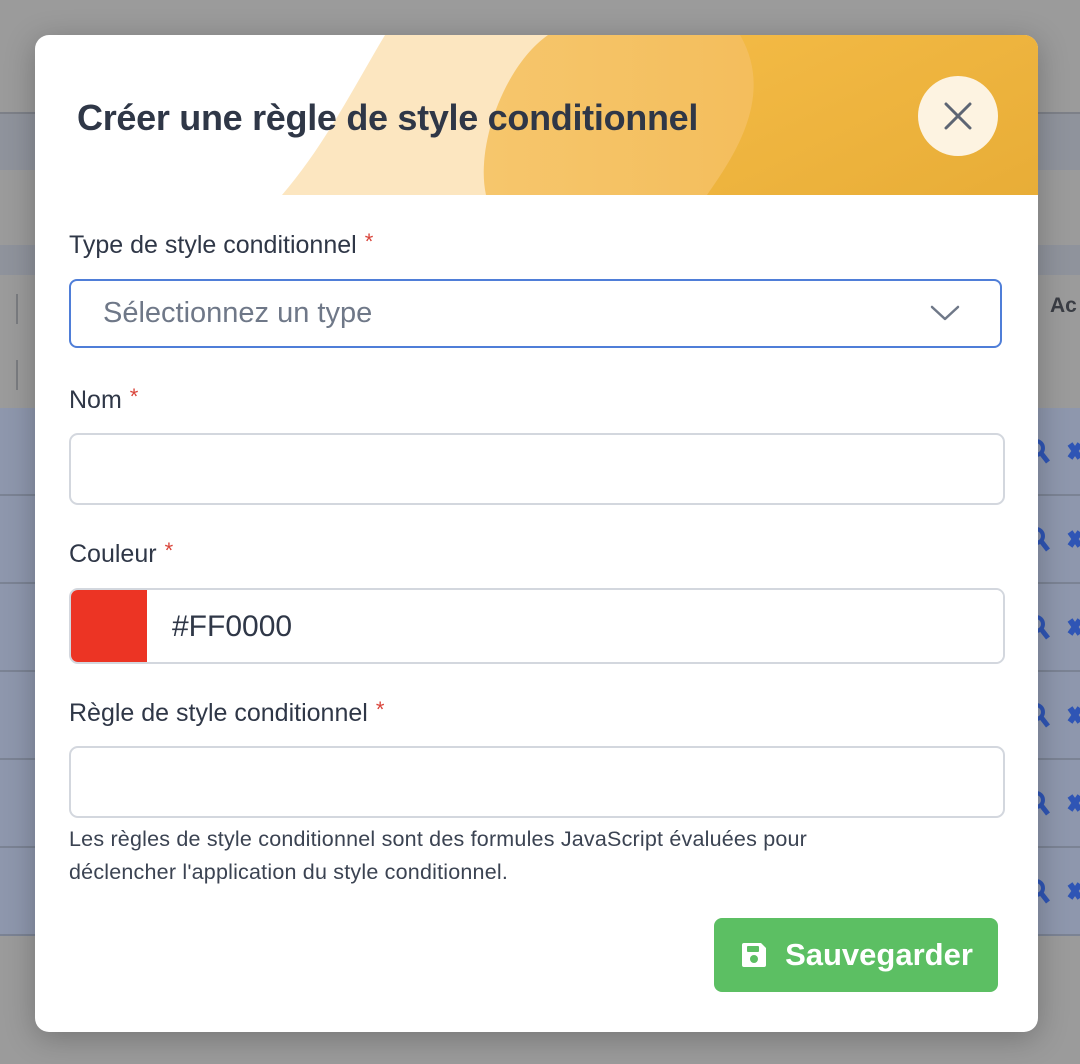  Describe the element at coordinates (113, 554) in the screenshot. I see `color-label-text: Couleur` at that location.